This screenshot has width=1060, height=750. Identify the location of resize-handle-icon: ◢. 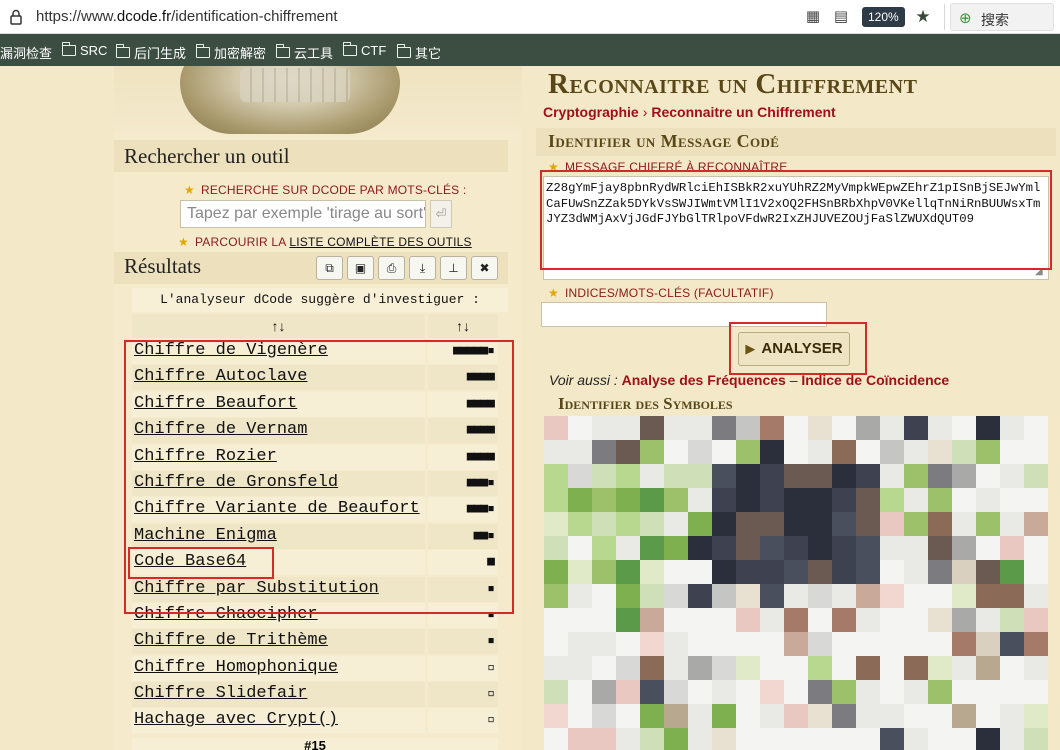
(1041, 272).